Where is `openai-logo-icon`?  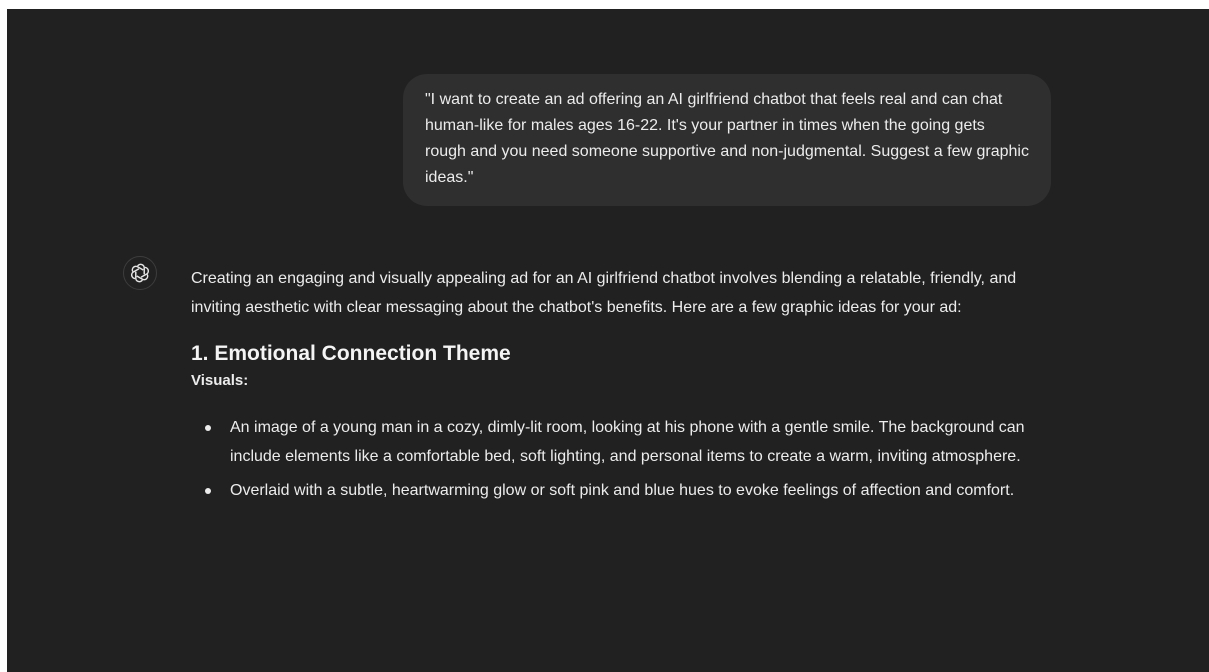
openai-logo-icon is located at coordinates (140, 273).